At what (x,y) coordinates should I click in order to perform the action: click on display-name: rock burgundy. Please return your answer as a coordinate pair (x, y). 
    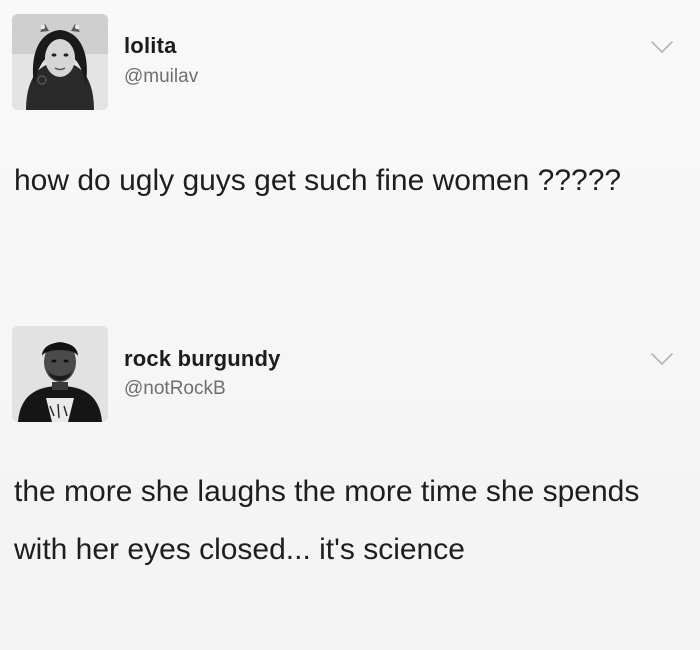
    Looking at the image, I should click on (202, 359).